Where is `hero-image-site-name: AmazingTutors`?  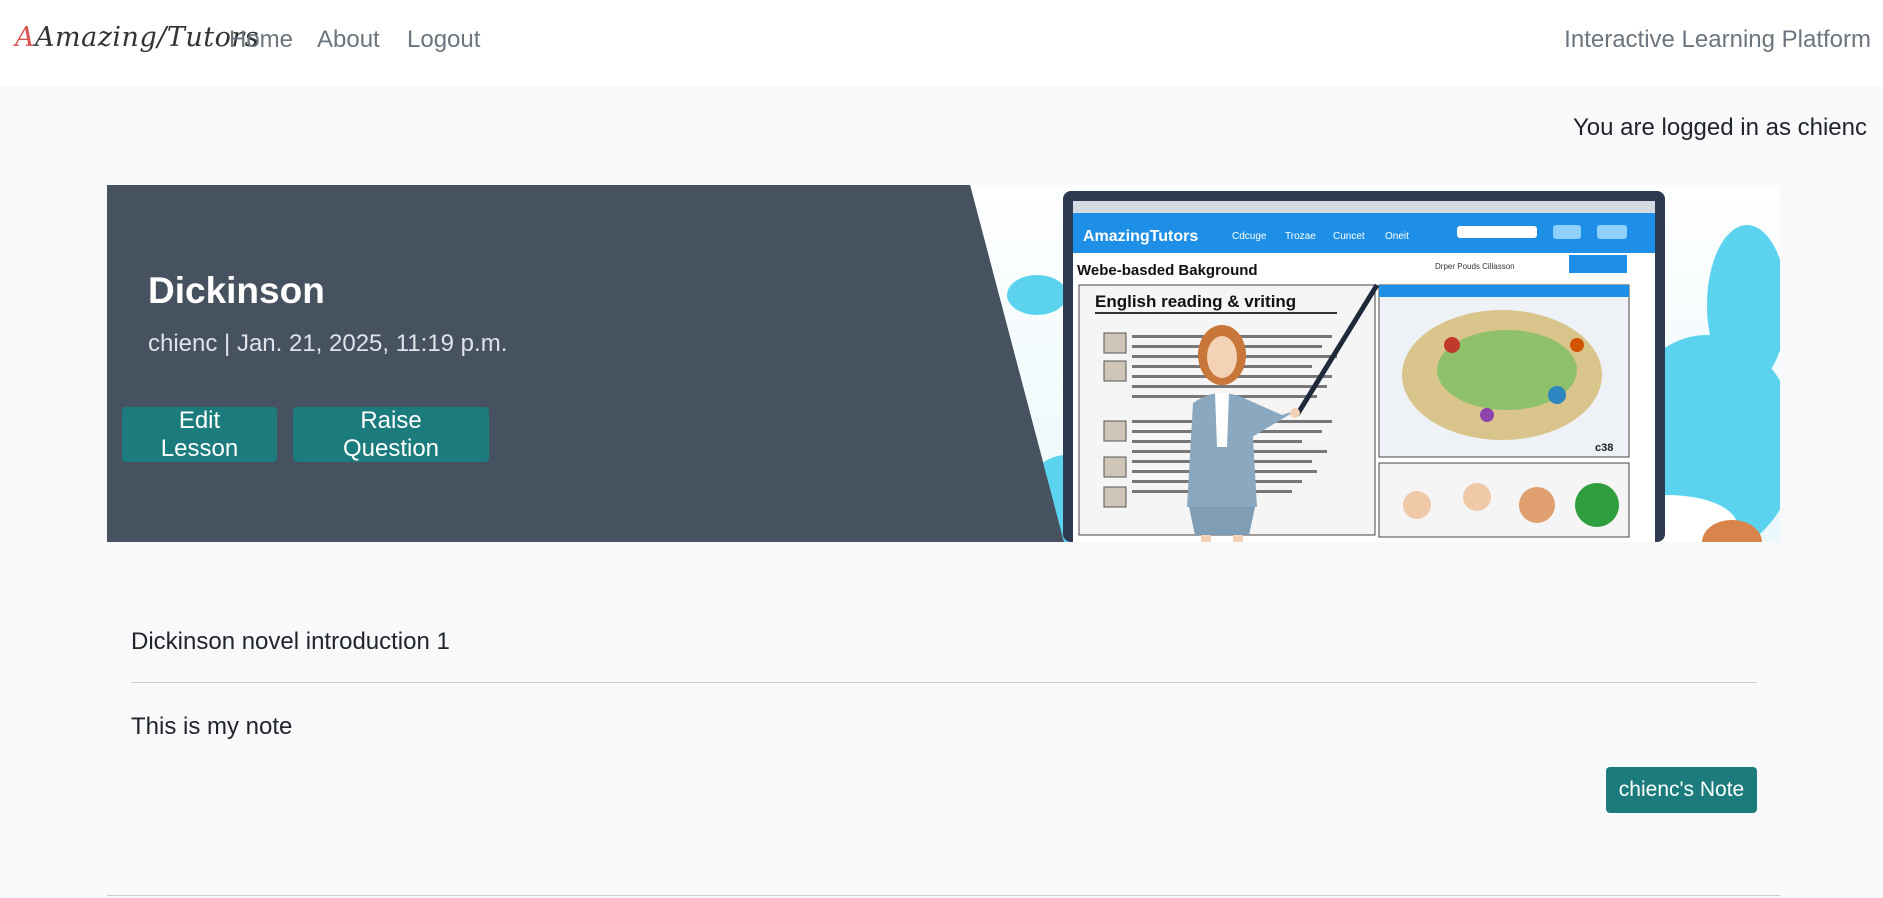 hero-image-site-name: AmazingTutors is located at coordinates (1140, 236).